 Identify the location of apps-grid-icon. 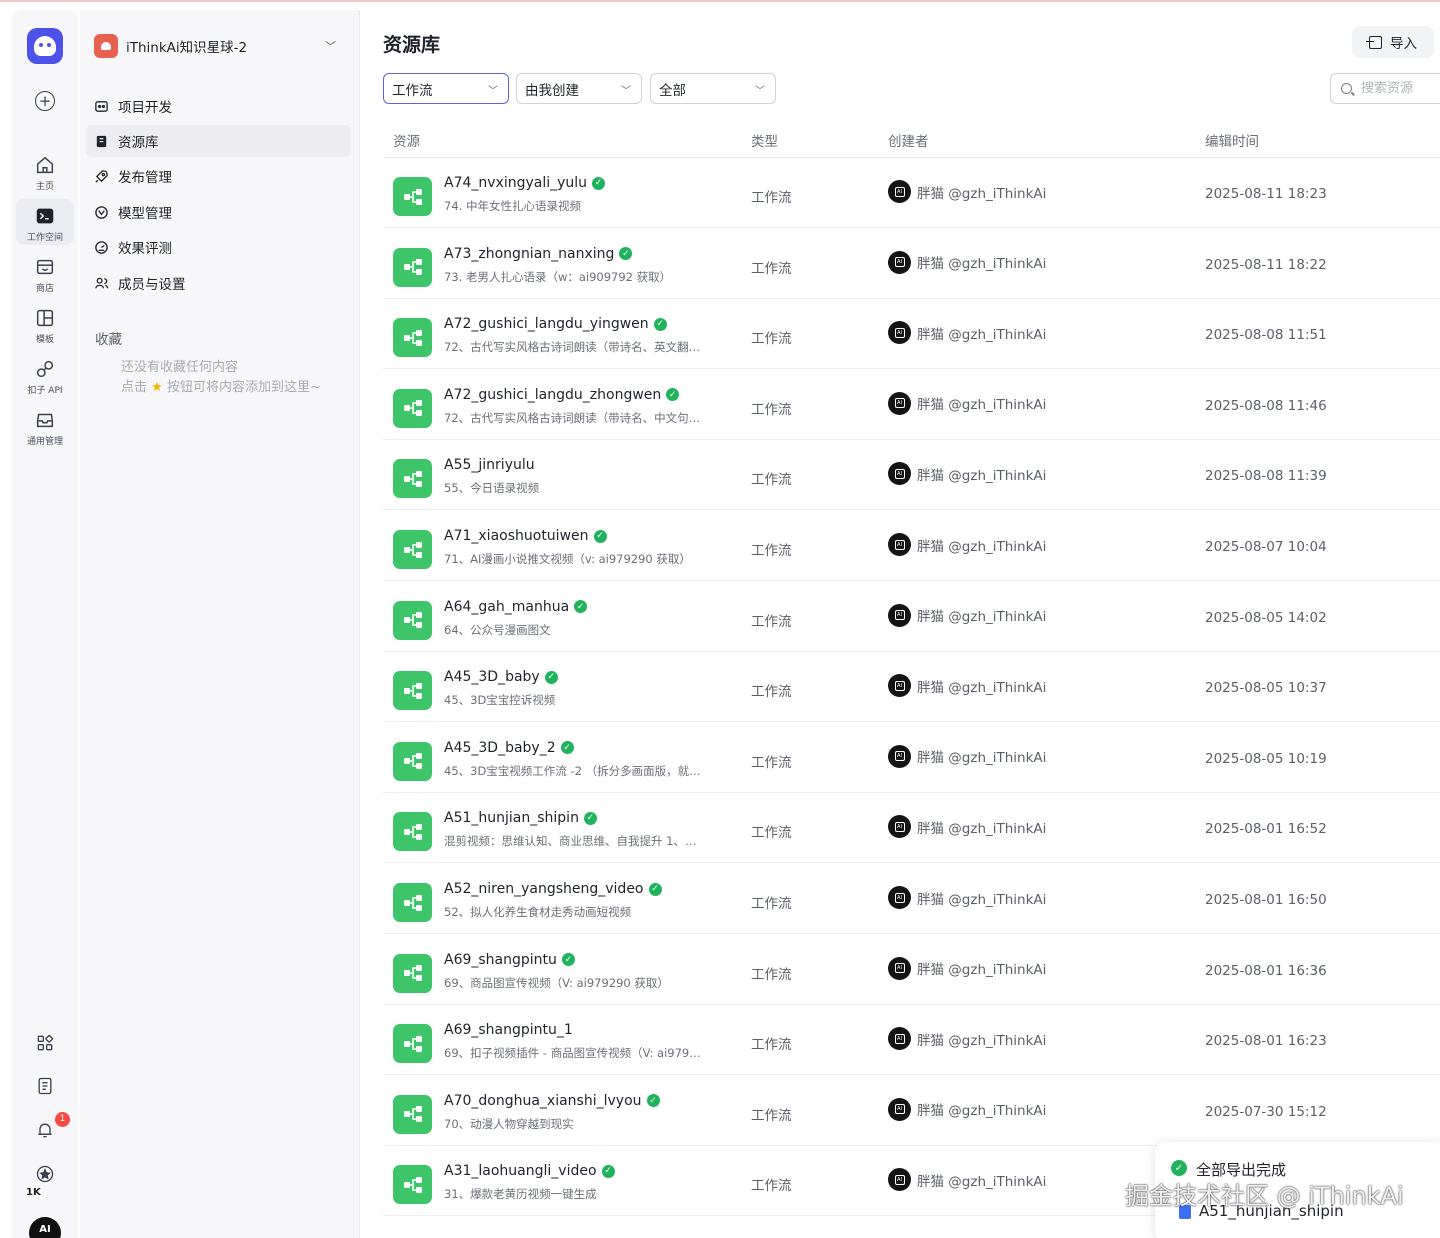
(45, 1043).